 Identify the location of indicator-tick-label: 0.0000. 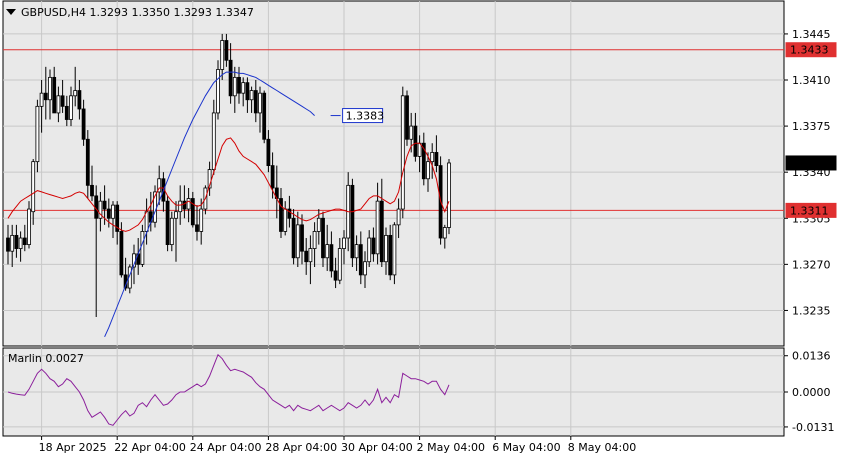
(811, 392).